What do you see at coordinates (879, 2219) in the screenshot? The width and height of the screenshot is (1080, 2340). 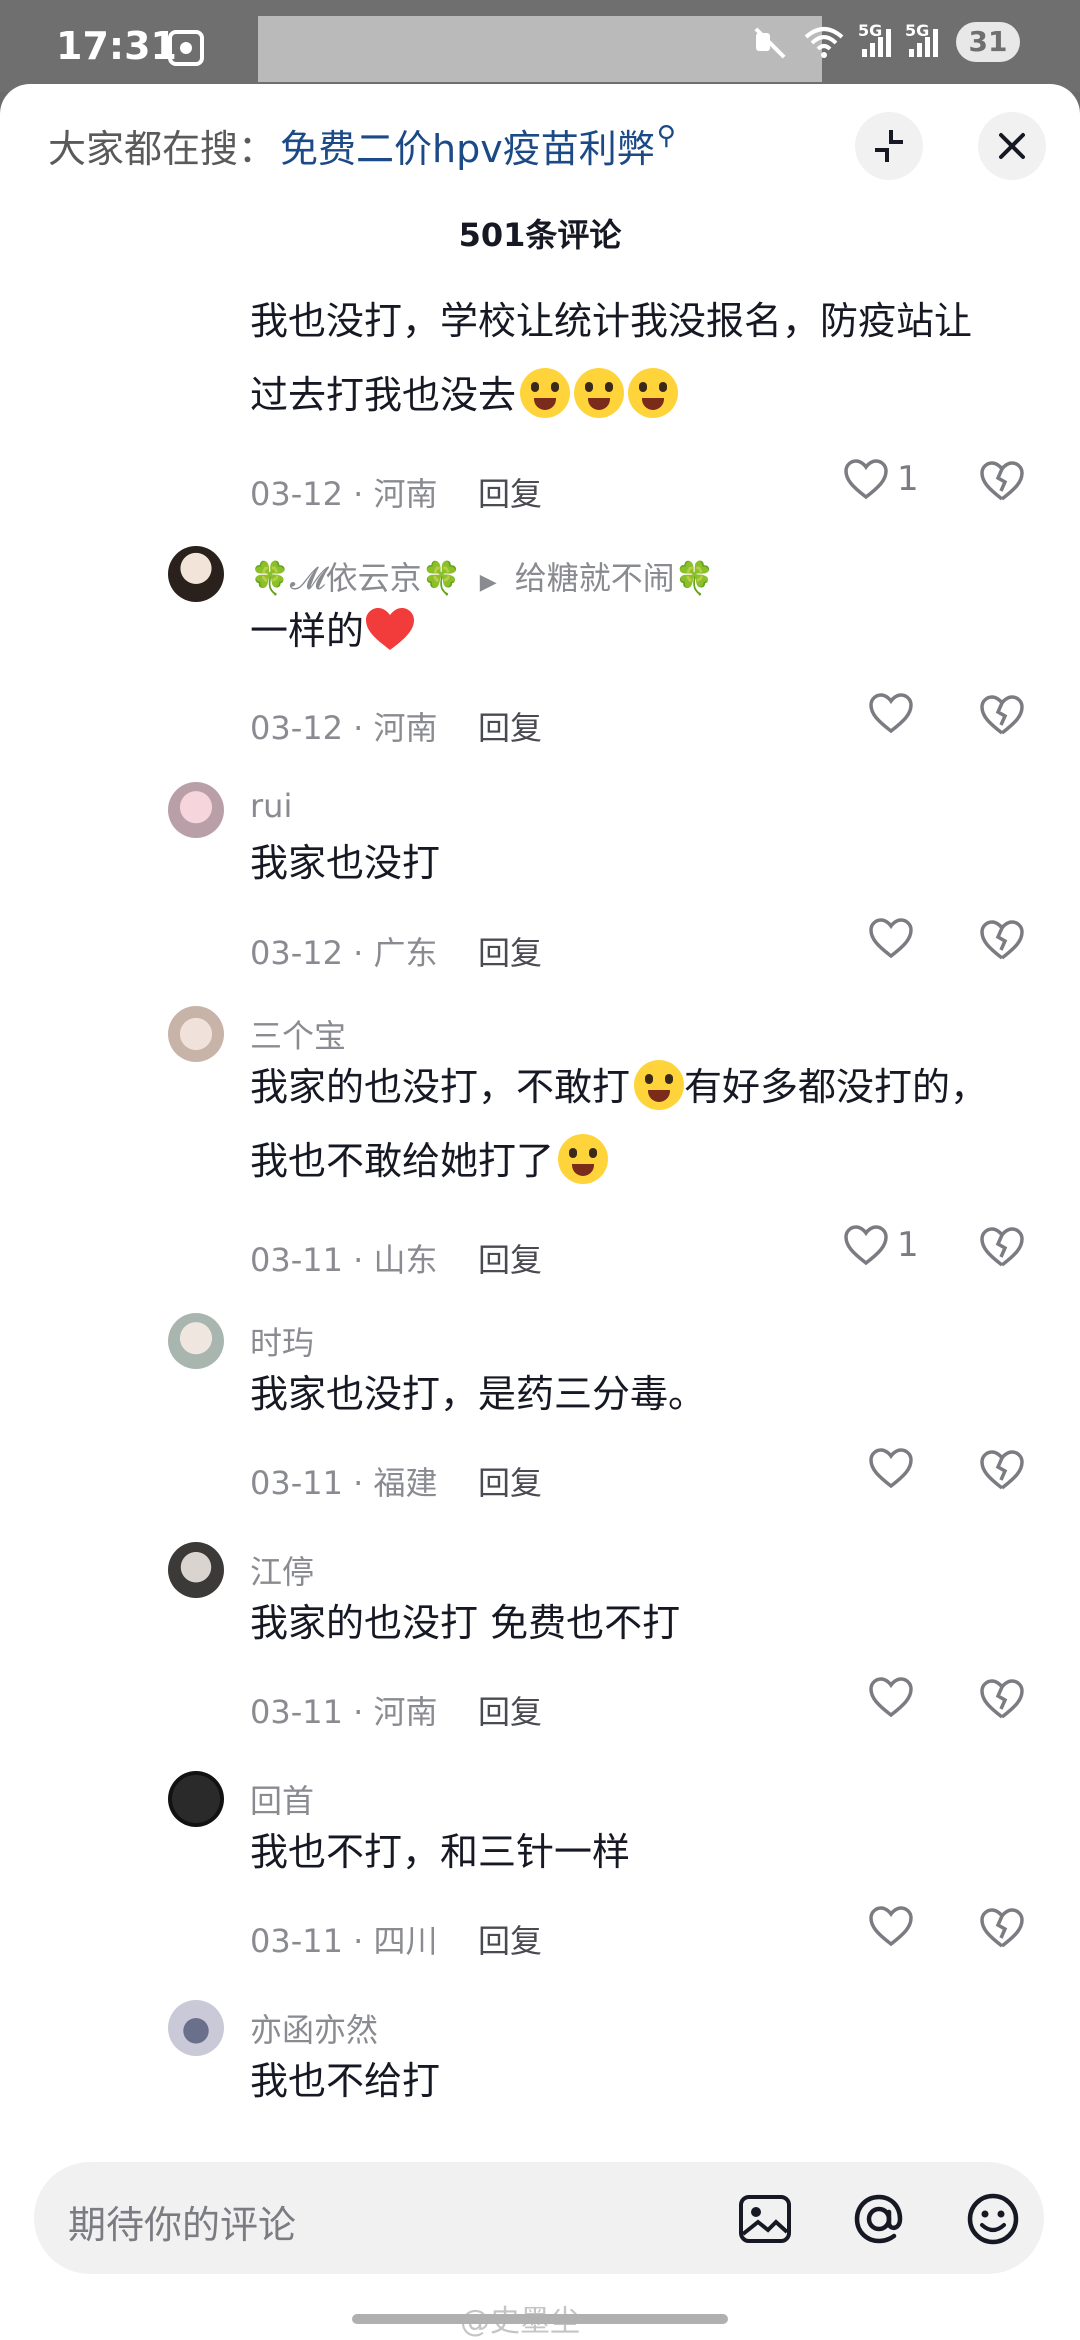 I see `at-icon` at bounding box center [879, 2219].